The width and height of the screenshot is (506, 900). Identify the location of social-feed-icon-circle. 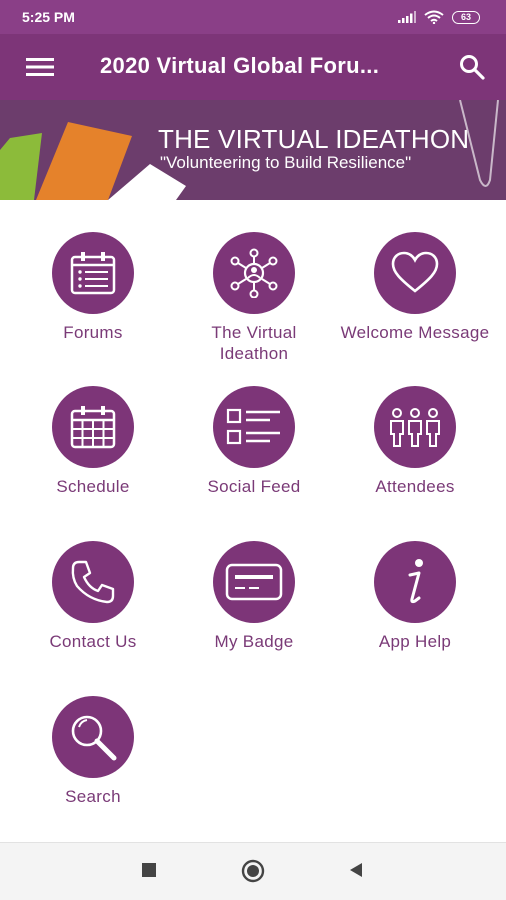
(254, 427).